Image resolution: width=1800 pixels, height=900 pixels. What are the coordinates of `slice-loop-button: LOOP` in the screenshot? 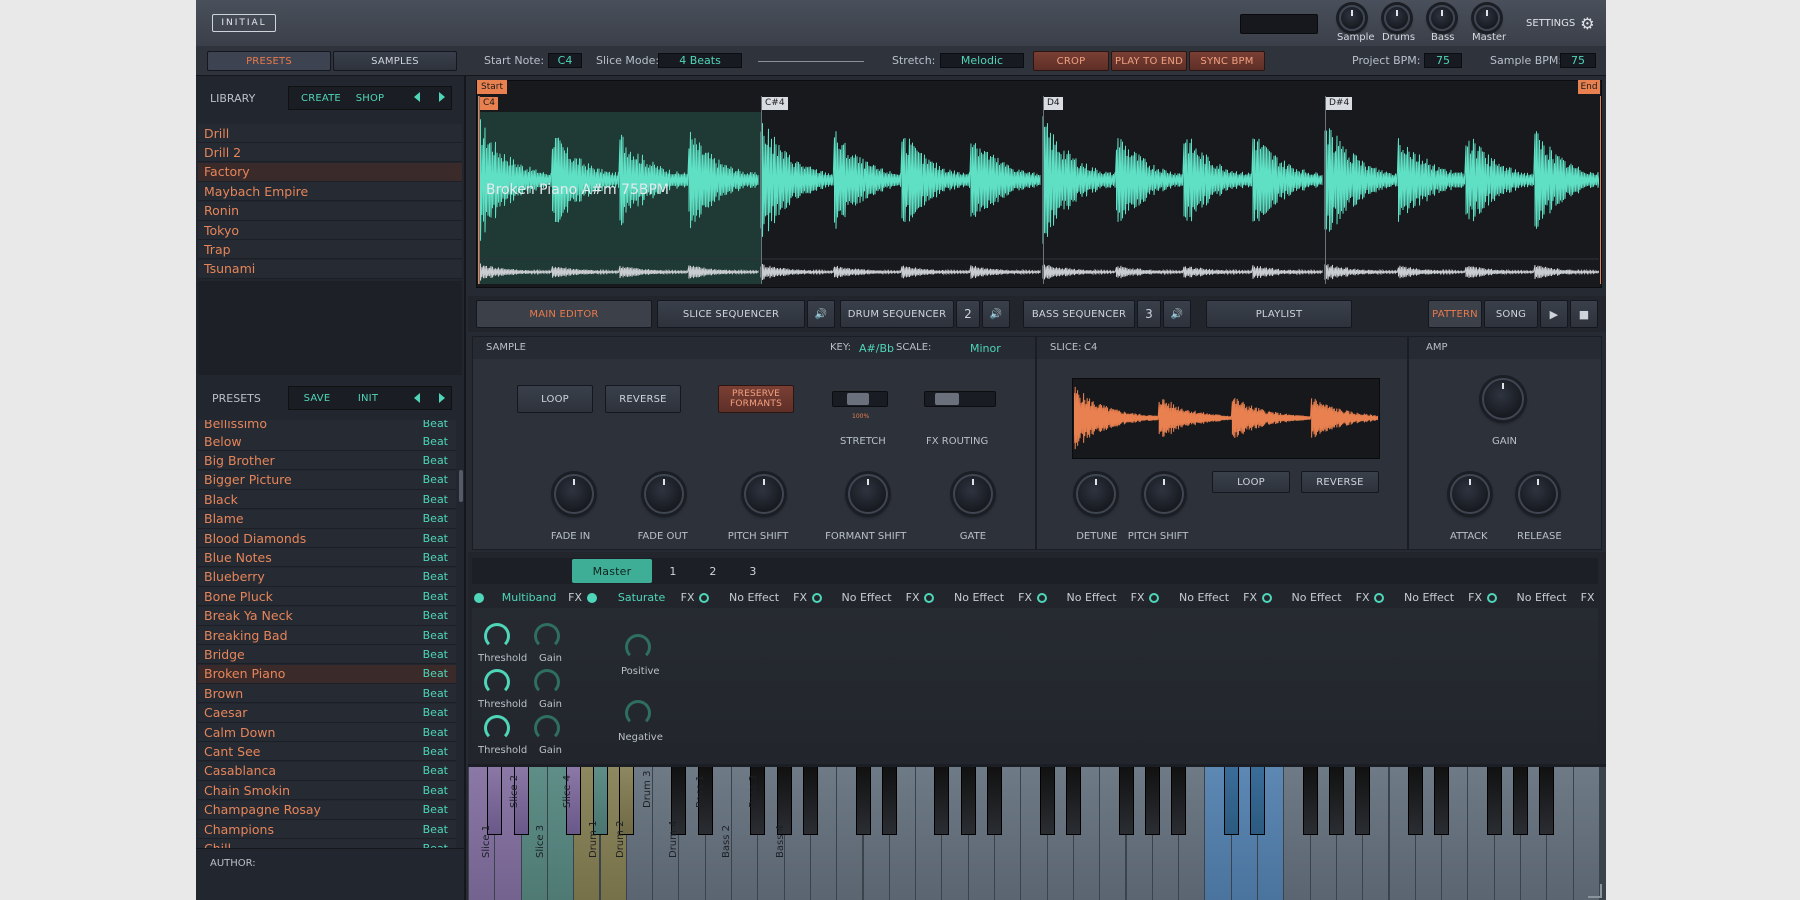 It's located at (1251, 482).